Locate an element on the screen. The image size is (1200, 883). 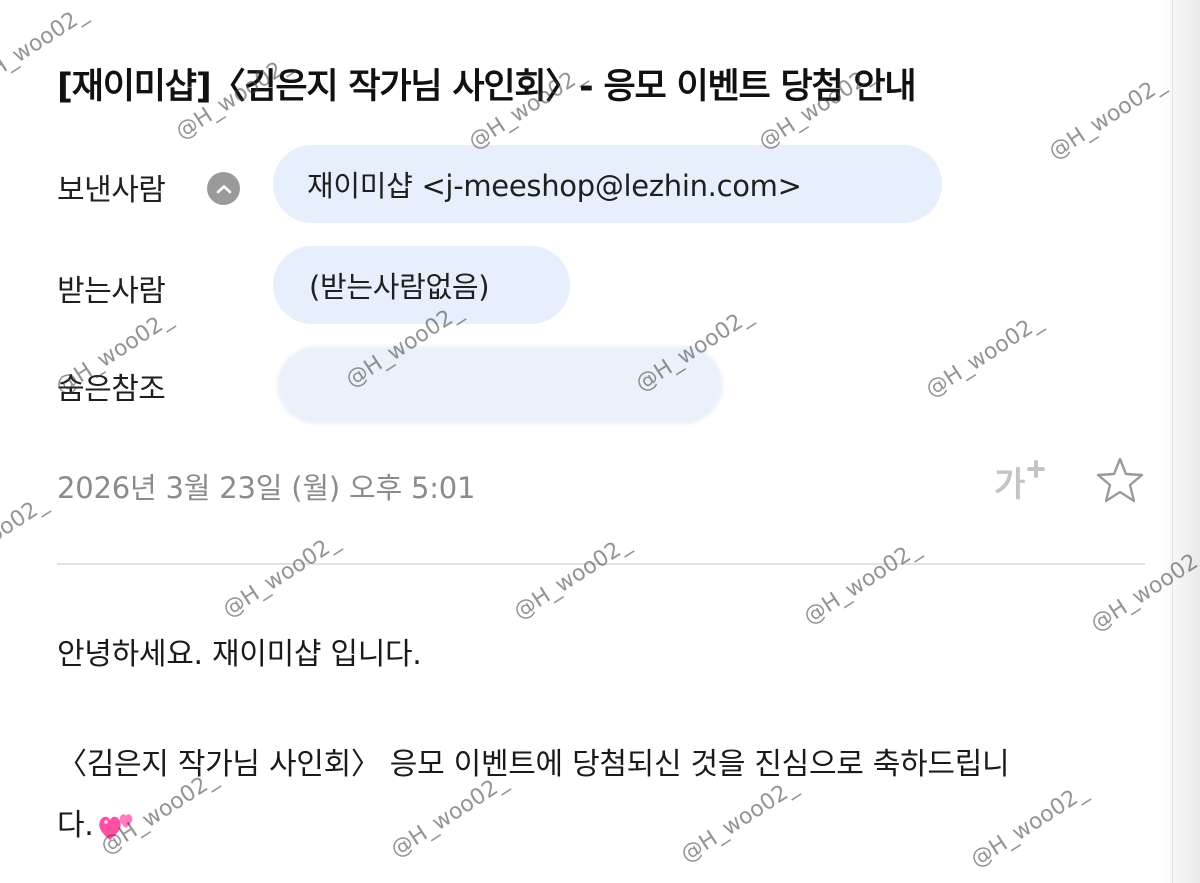
email-date: 2026년 3월 23일 (월) 오후 5:01 is located at coordinates (266, 488).